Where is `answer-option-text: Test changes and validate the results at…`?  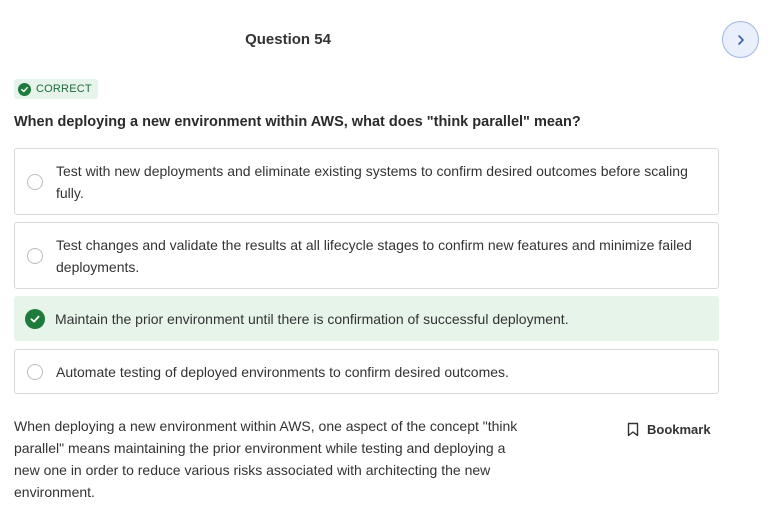 answer-option-text: Test changes and validate the results at… is located at coordinates (374, 255).